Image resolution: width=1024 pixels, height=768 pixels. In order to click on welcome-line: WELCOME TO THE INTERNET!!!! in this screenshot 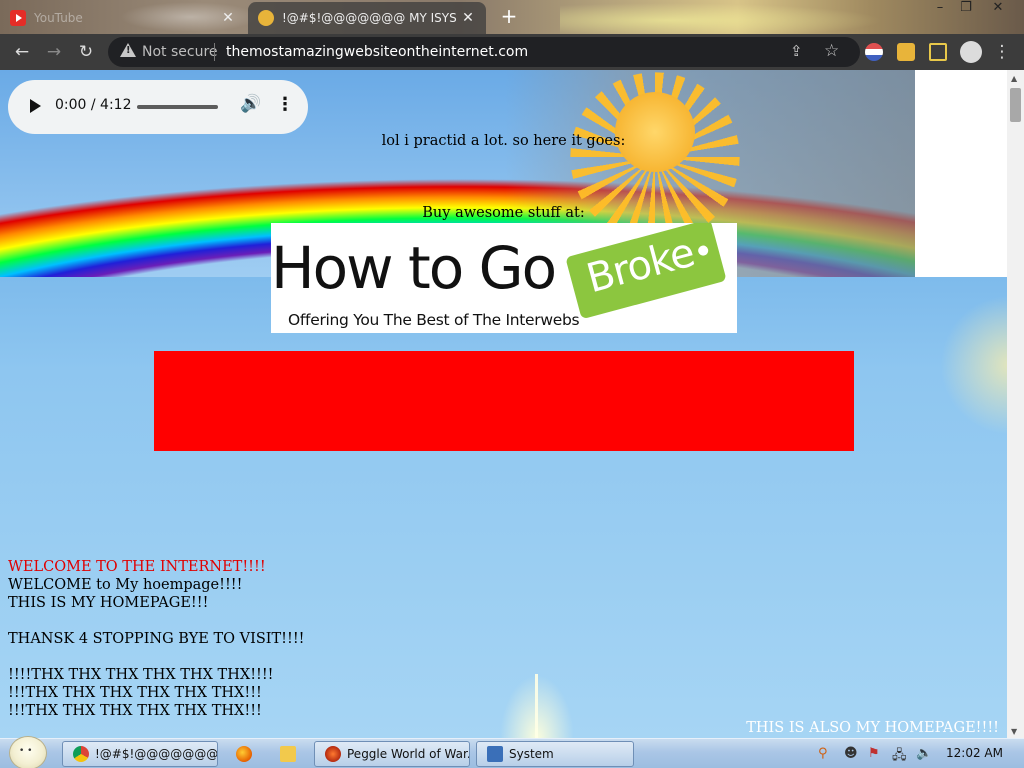, I will do `click(137, 567)`.